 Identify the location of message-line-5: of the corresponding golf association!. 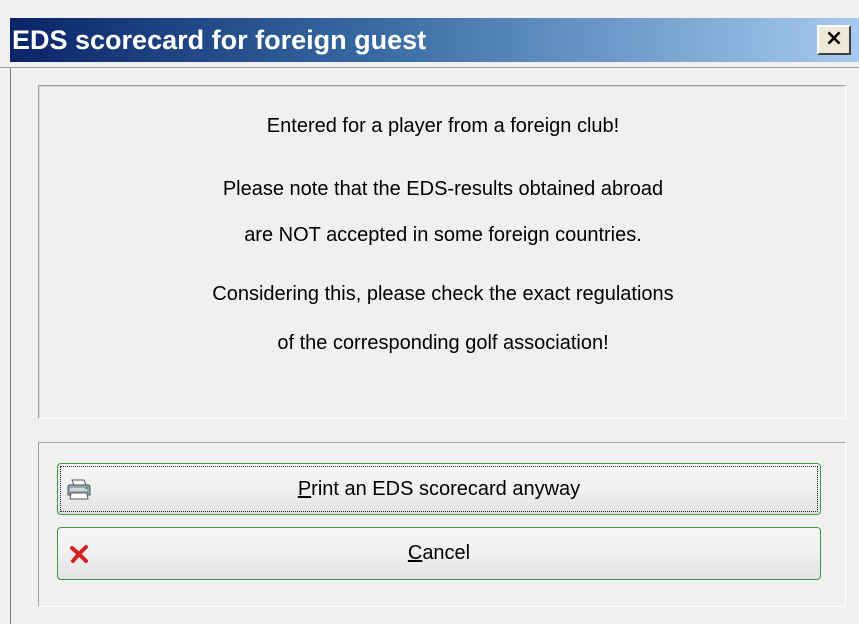
(443, 343).